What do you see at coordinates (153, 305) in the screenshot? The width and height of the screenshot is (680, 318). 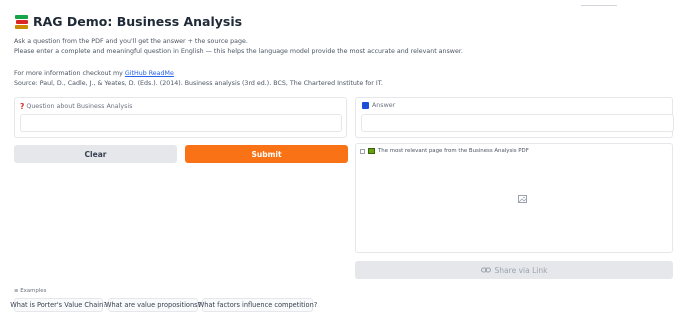 I see `example-item: What are value propositions?` at bounding box center [153, 305].